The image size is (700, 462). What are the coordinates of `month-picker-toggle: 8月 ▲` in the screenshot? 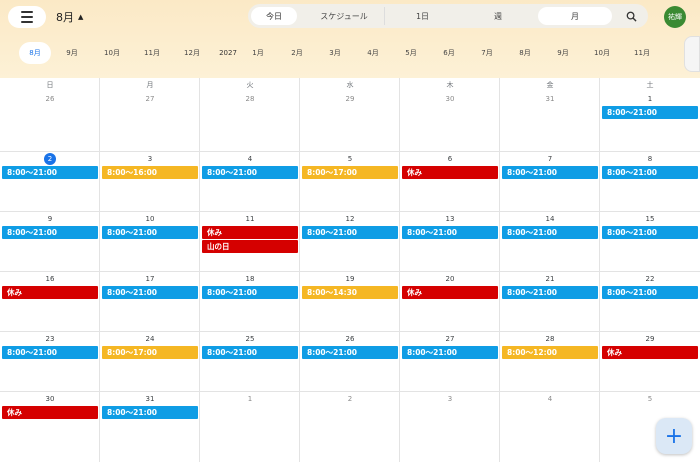 It's located at (69, 17).